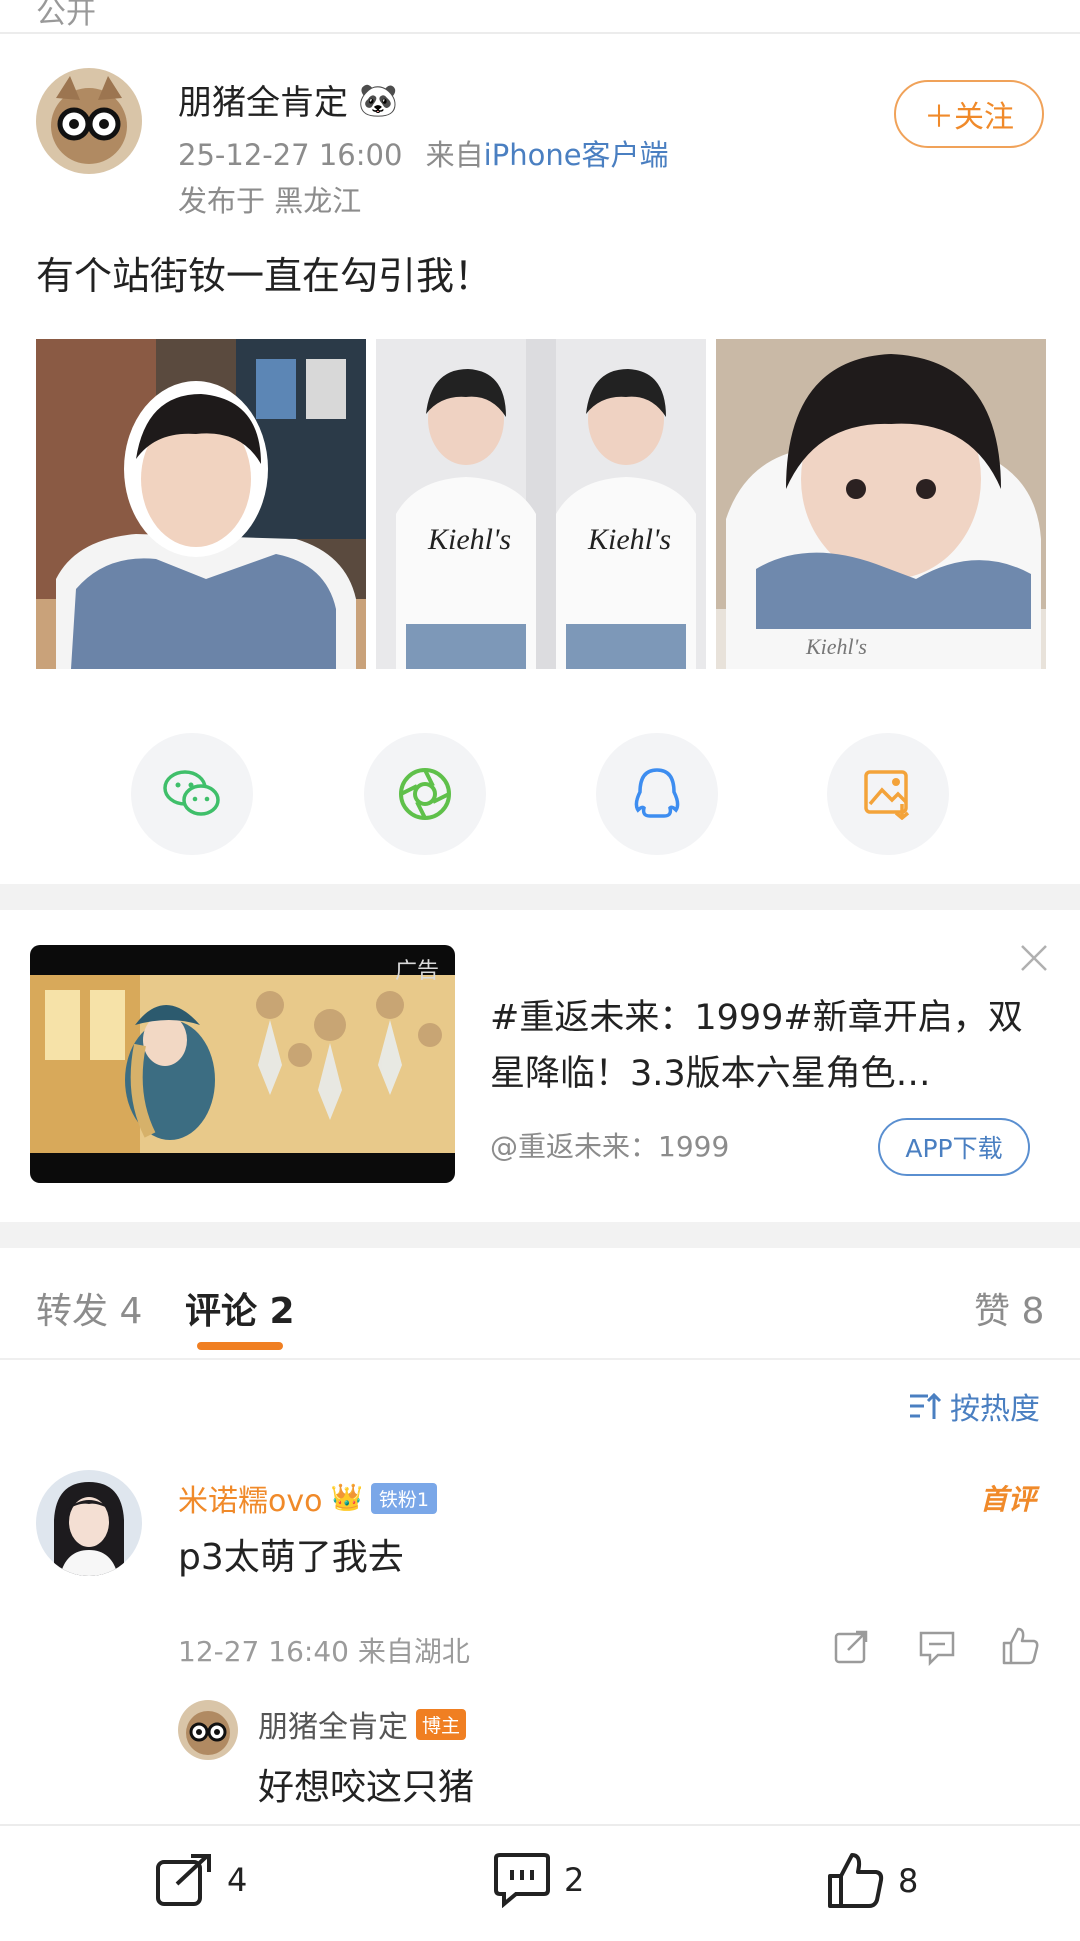  Describe the element at coordinates (908, 1881) in the screenshot. I see `like-count: 8` at that location.